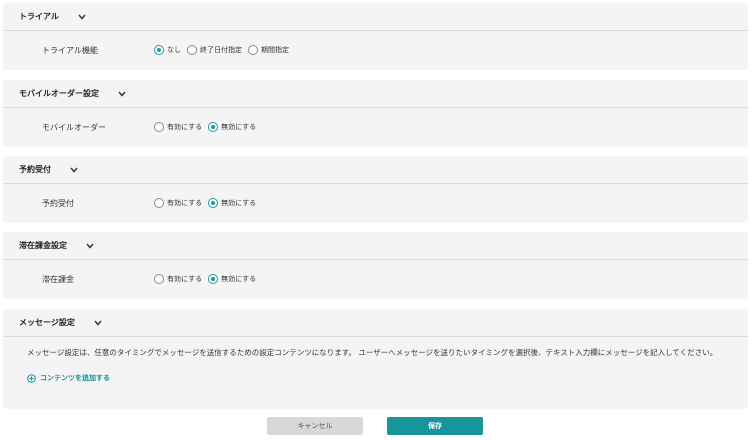 The image size is (753, 440). I want to click on reservation-row: 予約受付 有効にする 無効にする, so click(375, 203).